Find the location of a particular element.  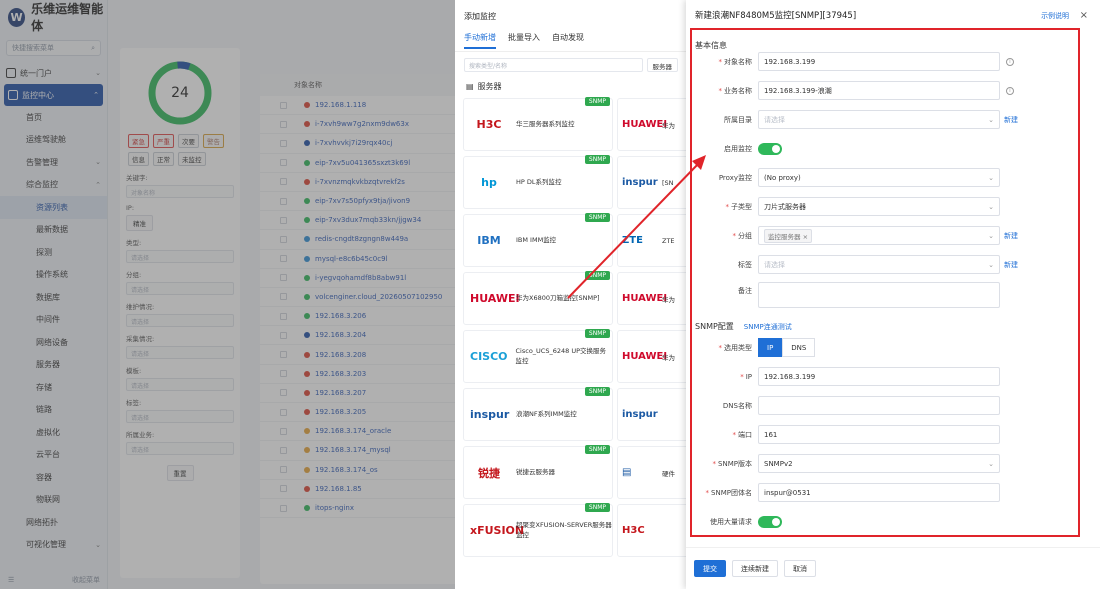

template-card: SNMP CISCO Cisco_UCS_6248 UP交换服务监控 is located at coordinates (538, 356).